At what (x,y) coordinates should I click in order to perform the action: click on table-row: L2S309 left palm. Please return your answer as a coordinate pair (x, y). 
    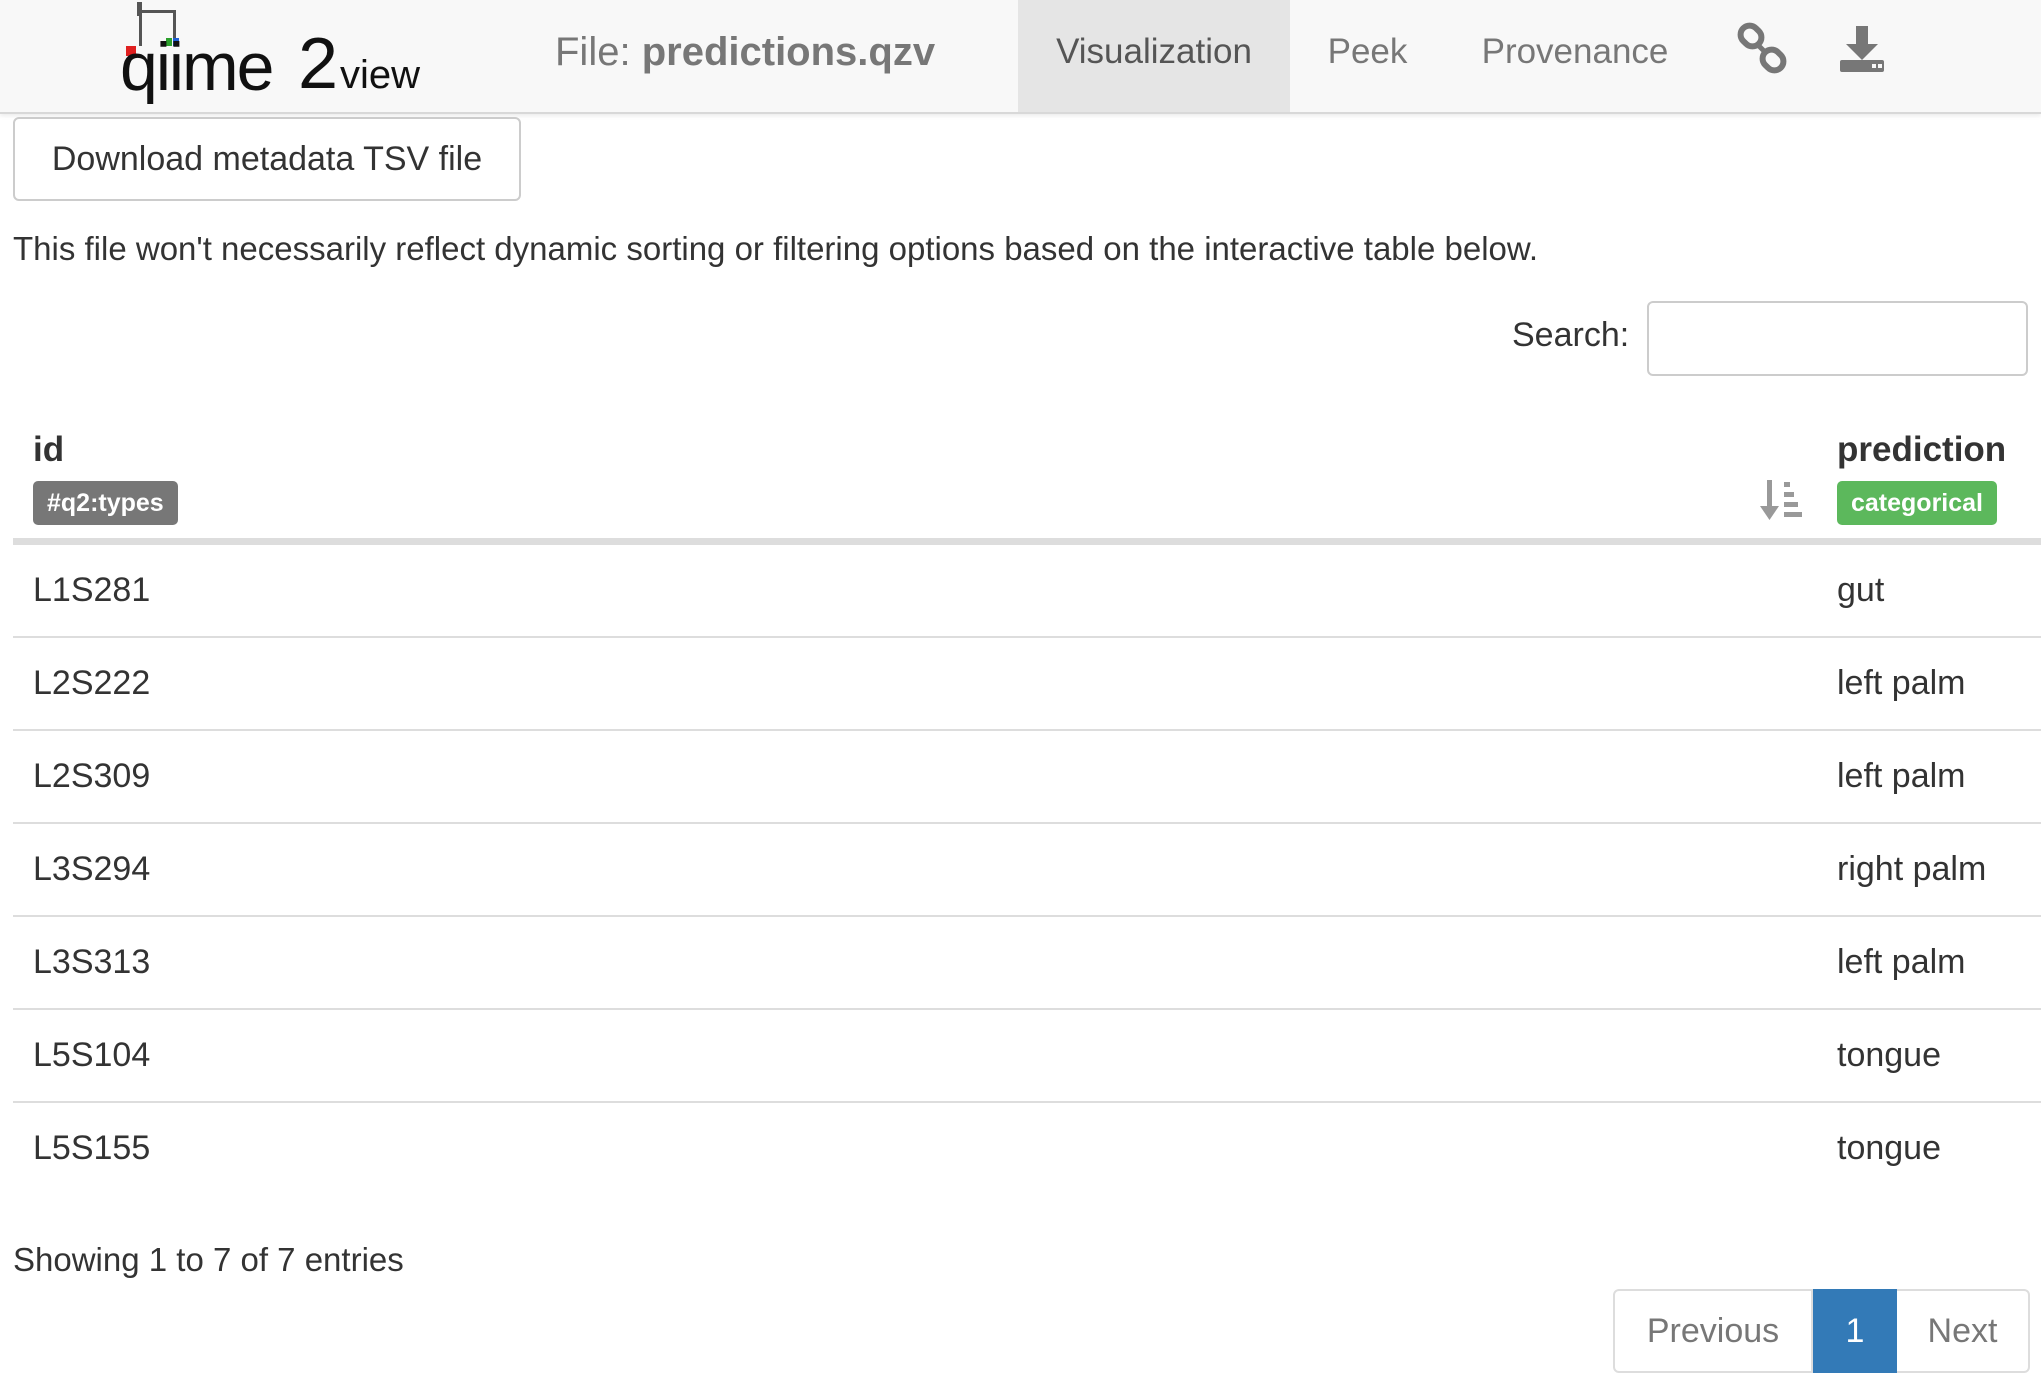
    Looking at the image, I should click on (1027, 777).